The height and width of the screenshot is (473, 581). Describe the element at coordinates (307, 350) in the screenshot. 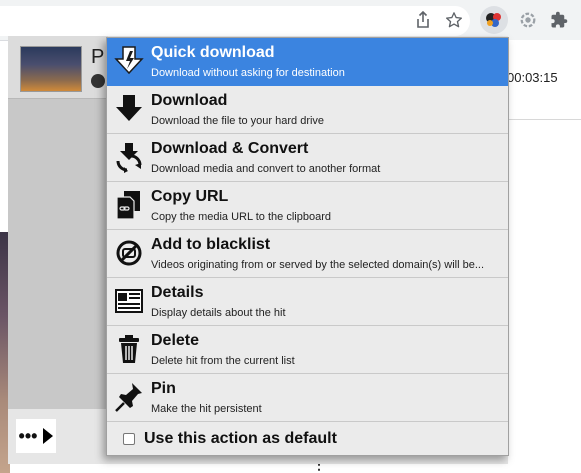

I see `menu-item-delete: Delete Delete hit from the current list` at that location.